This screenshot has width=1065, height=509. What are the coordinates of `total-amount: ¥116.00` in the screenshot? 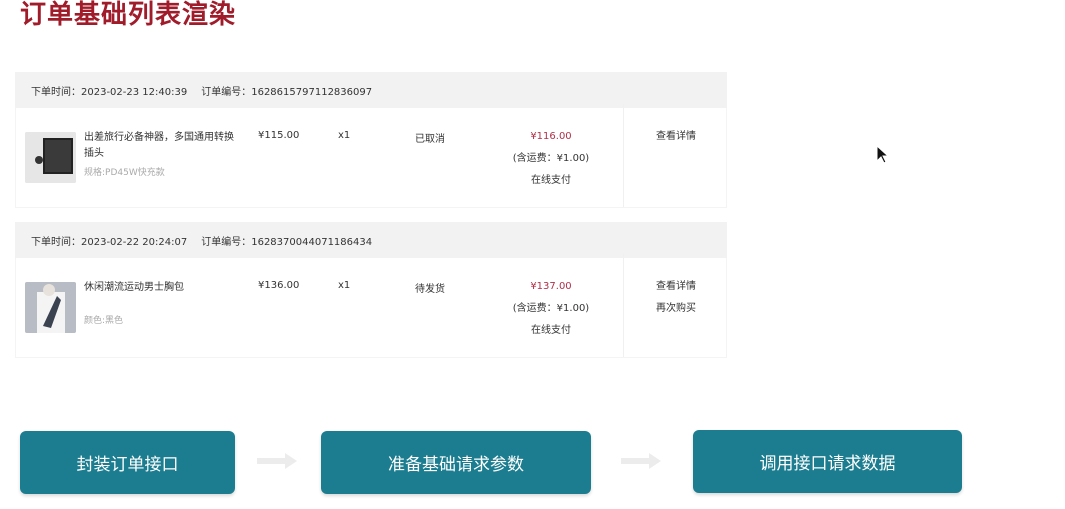 It's located at (551, 136).